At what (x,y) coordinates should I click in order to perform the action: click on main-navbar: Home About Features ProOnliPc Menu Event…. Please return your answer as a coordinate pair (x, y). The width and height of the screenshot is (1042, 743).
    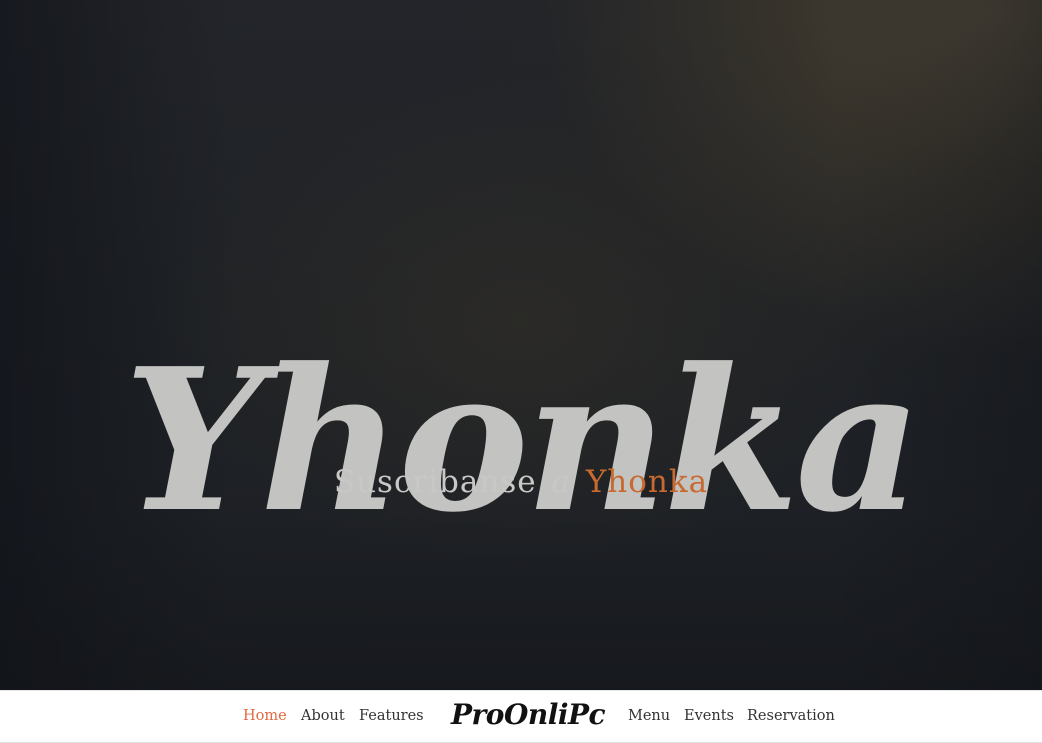
    Looking at the image, I should click on (521, 716).